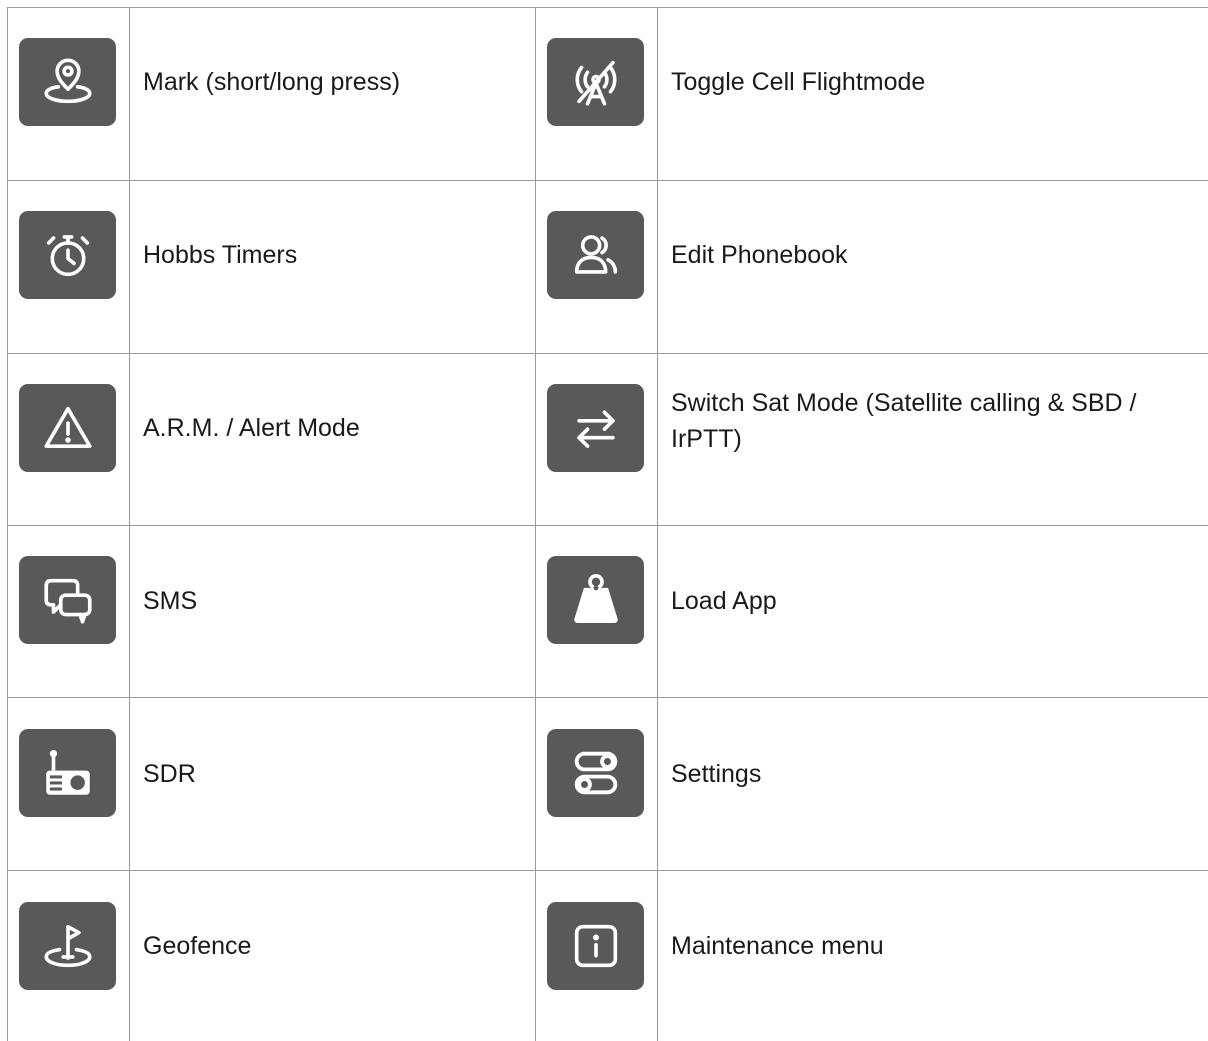 This screenshot has height=1041, width=1208. I want to click on phonebook-tile, so click(595, 255).